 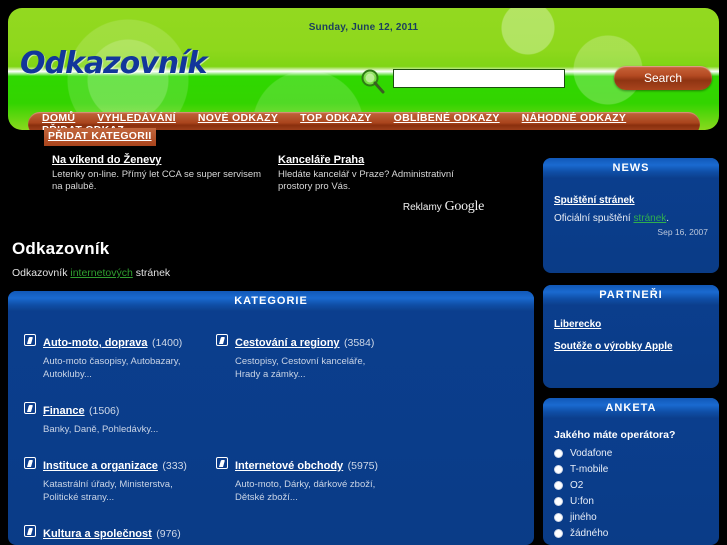 I want to click on news-heading: NEWS, so click(x=631, y=168).